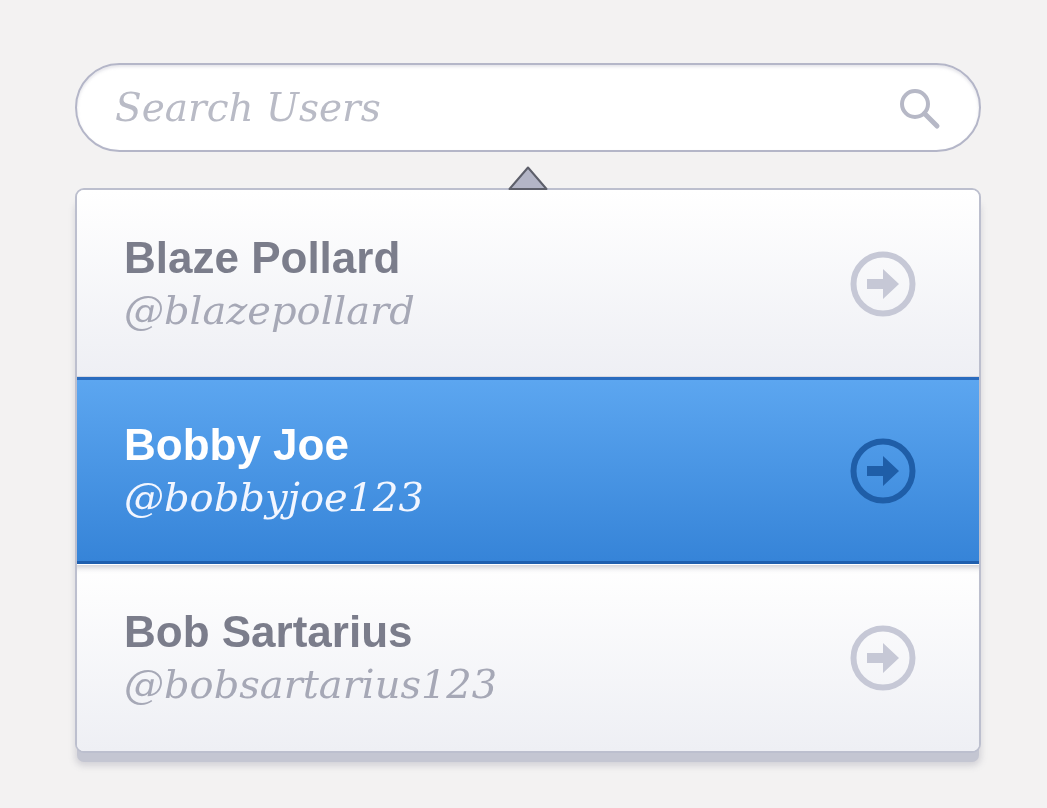 The image size is (1047, 808). What do you see at coordinates (236, 444) in the screenshot?
I see `user-name: Bobby Joe` at bounding box center [236, 444].